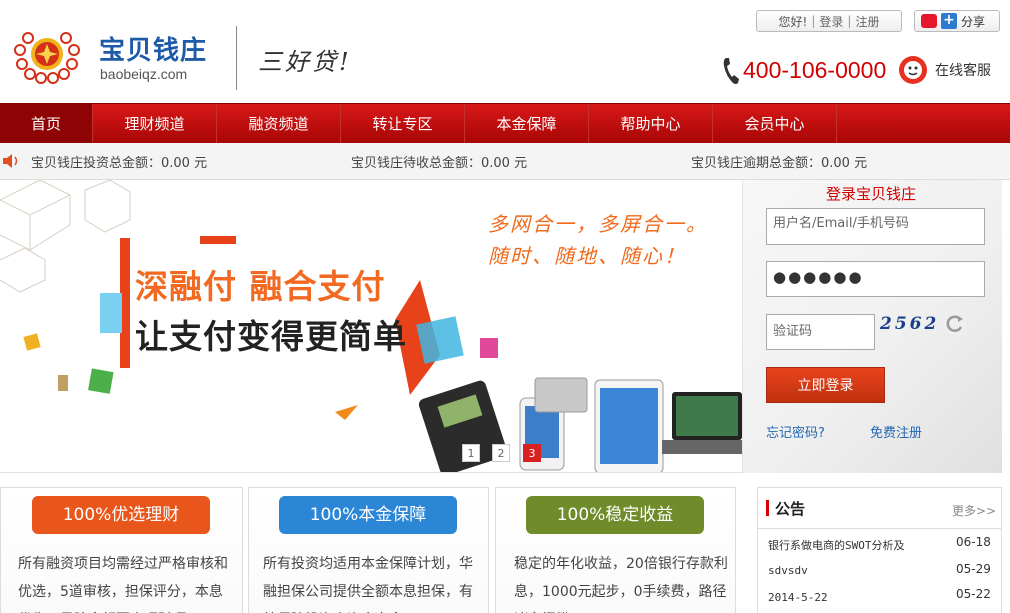 The width and height of the screenshot is (1010, 613). I want to click on notice-item: sdvsdv, so click(788, 570).